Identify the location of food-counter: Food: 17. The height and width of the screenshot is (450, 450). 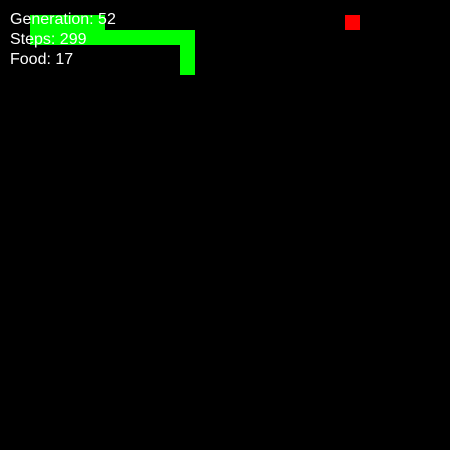
(42, 59).